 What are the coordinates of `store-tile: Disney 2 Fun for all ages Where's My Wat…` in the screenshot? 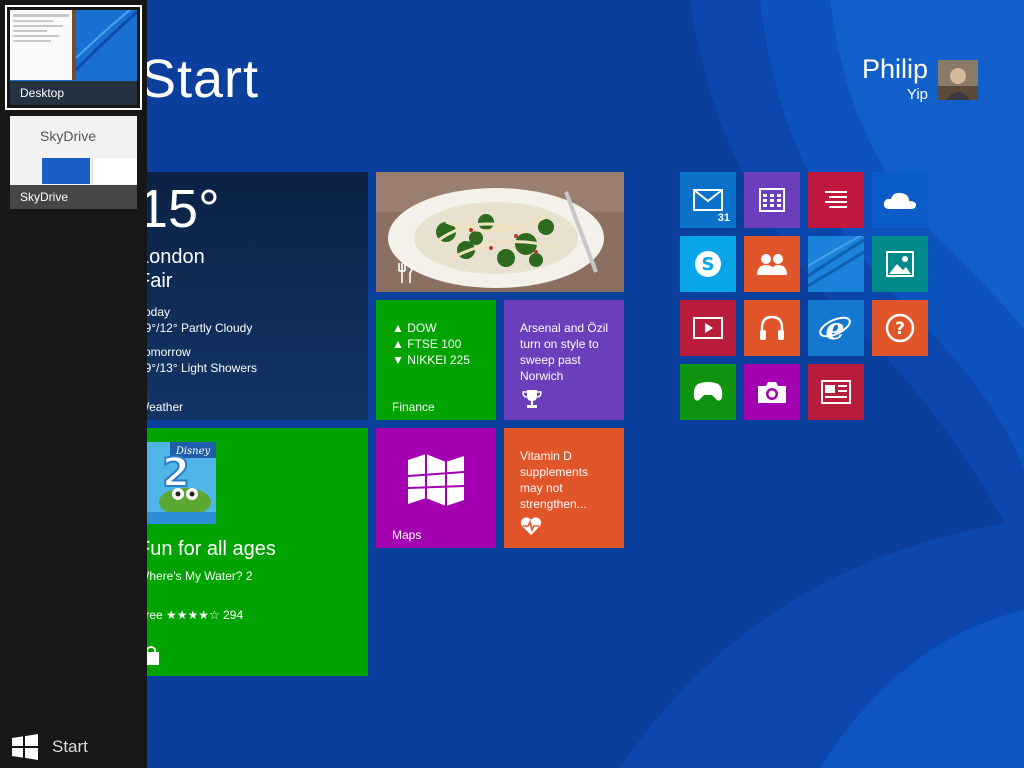 It's located at (248, 552).